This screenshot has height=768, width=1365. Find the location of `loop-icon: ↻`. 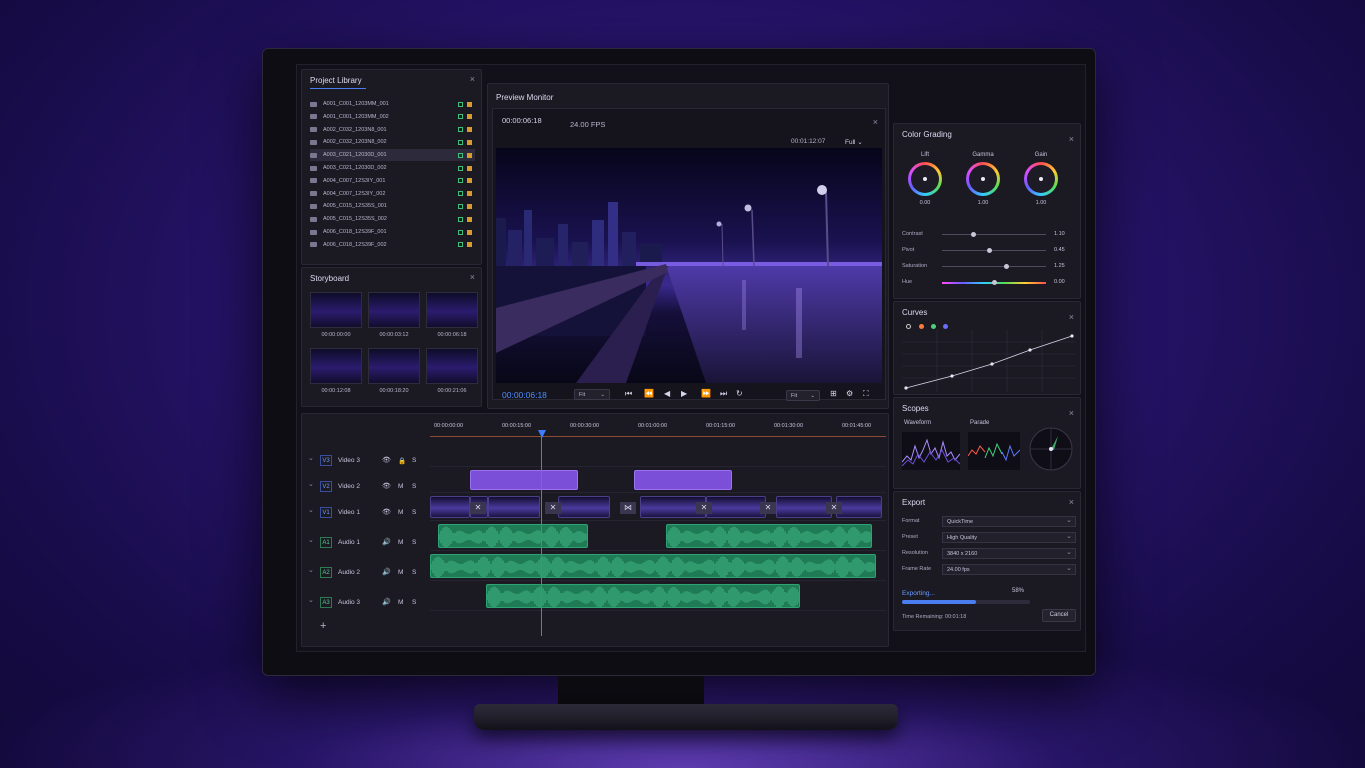

loop-icon: ↻ is located at coordinates (739, 393).